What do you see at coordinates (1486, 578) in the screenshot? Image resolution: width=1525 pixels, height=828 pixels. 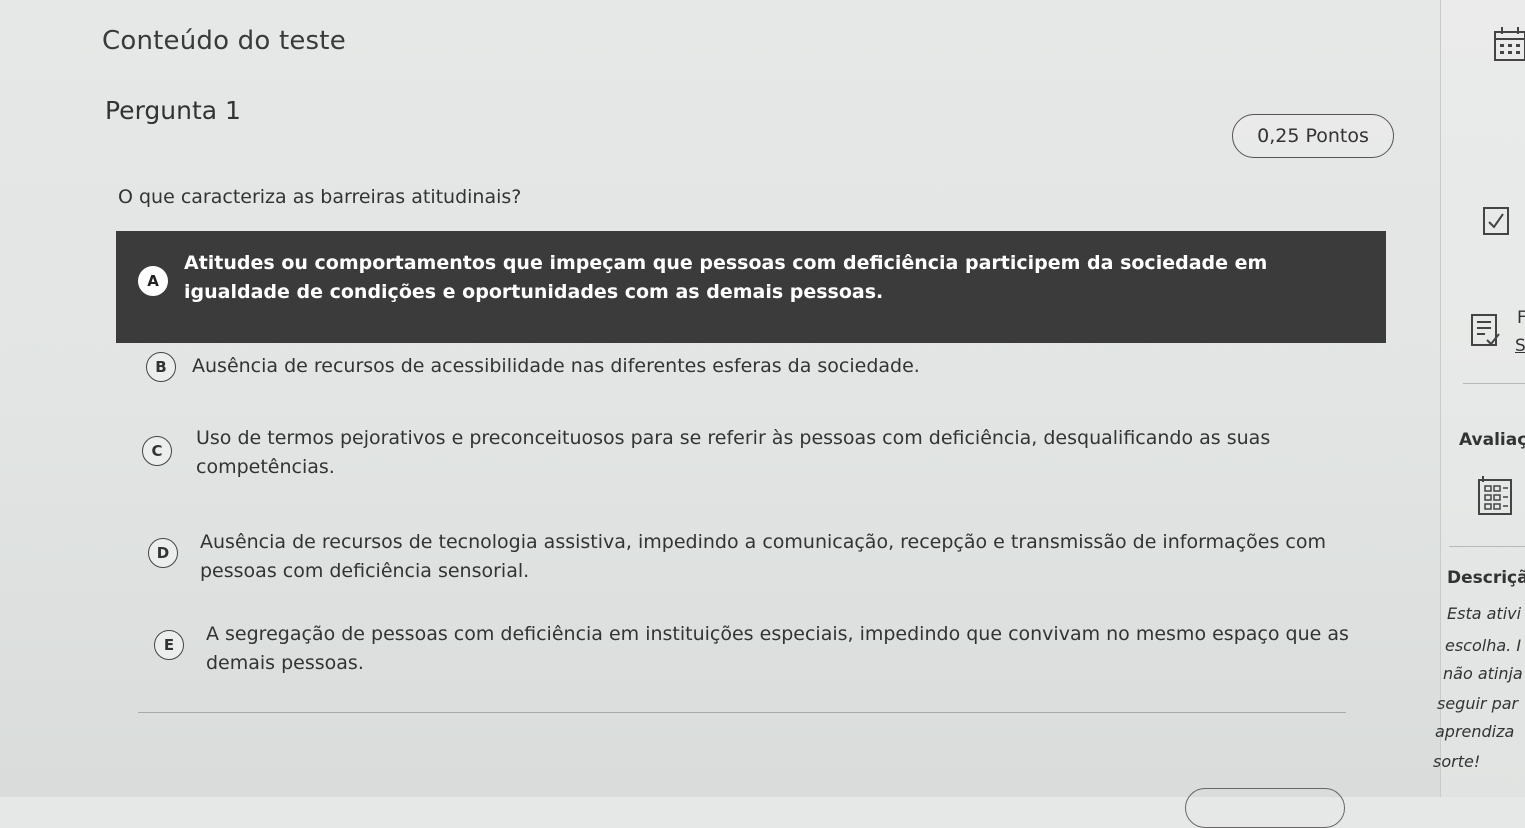 I see `descricao-label: Descriçã` at bounding box center [1486, 578].